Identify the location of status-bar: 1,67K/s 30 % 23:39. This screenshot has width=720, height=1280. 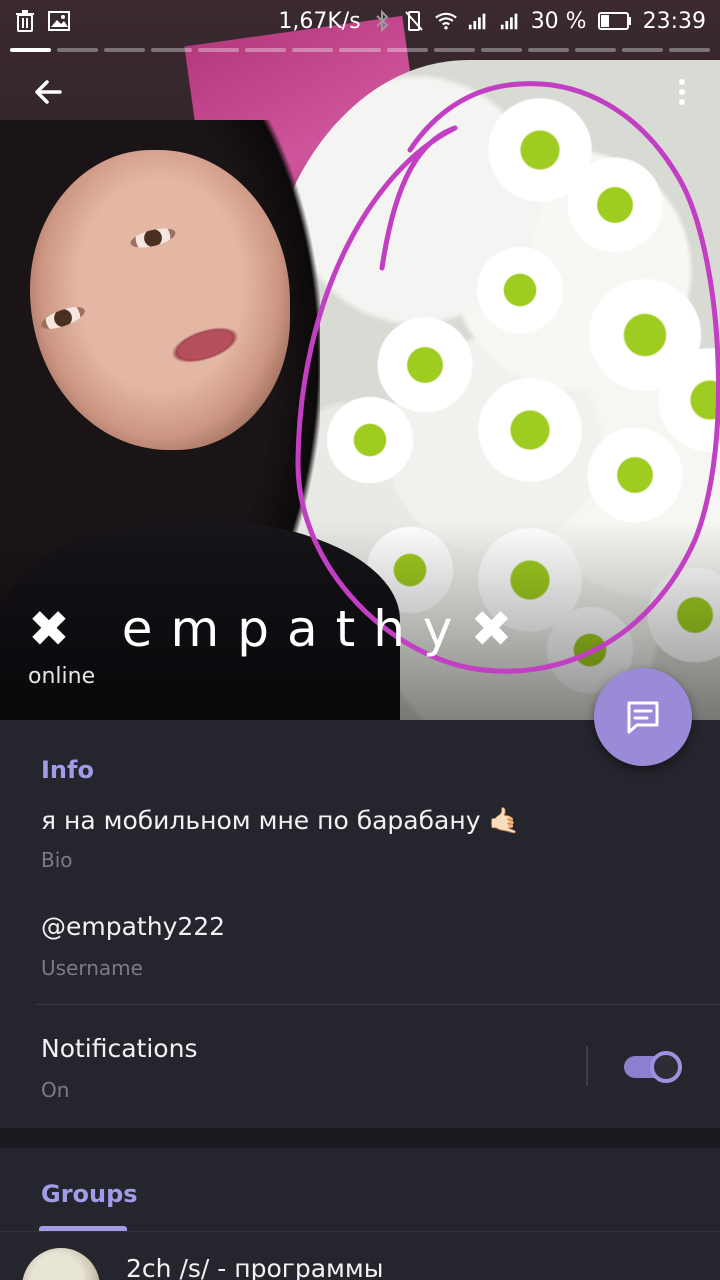
(360, 21).